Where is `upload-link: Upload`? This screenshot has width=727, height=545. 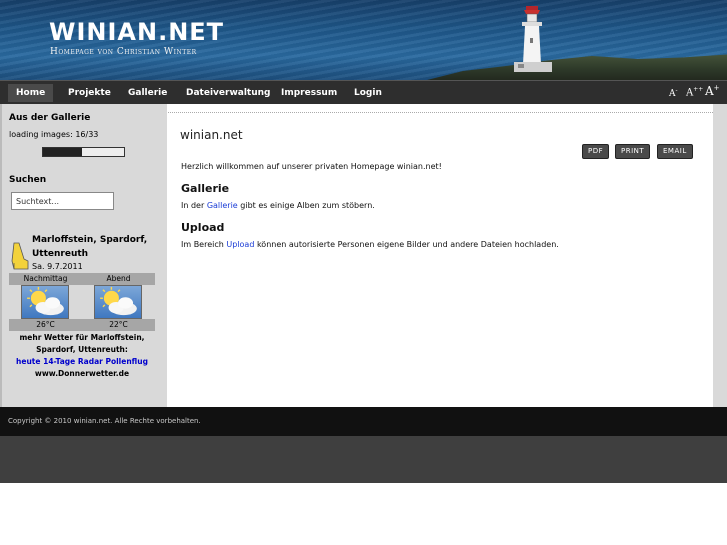
upload-link: Upload is located at coordinates (240, 244).